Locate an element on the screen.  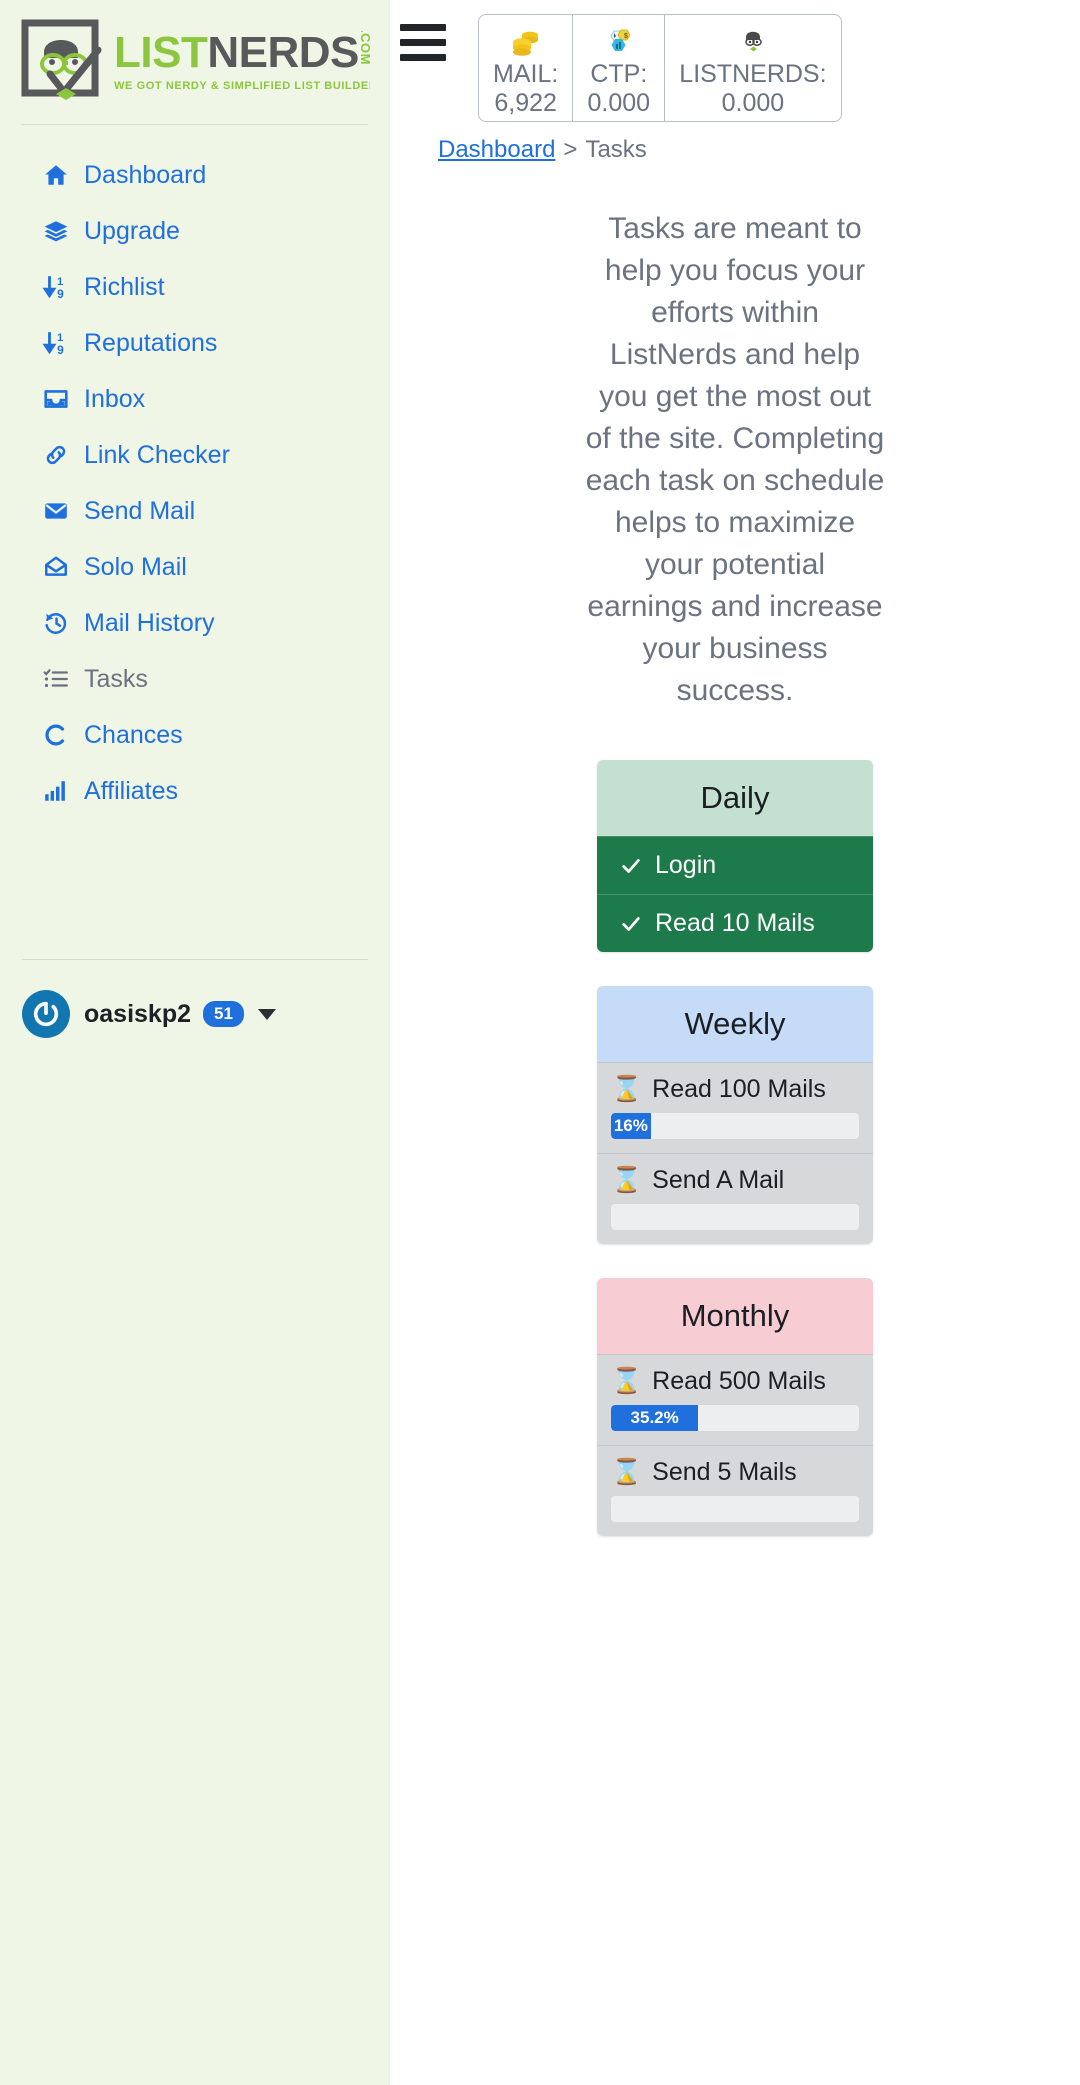
caret-down-icon is located at coordinates (266, 1014).